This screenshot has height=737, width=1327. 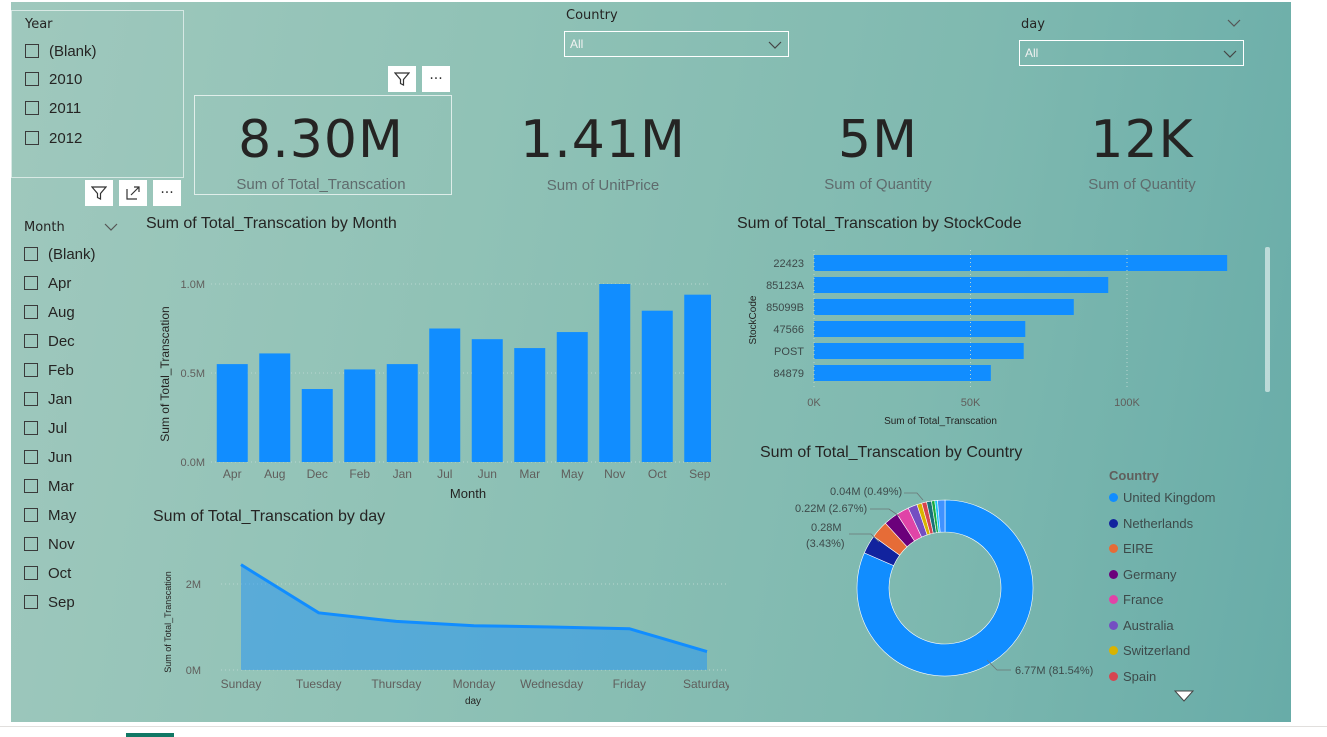 What do you see at coordinates (66, 79) in the screenshot?
I see `year-item-label: 2010` at bounding box center [66, 79].